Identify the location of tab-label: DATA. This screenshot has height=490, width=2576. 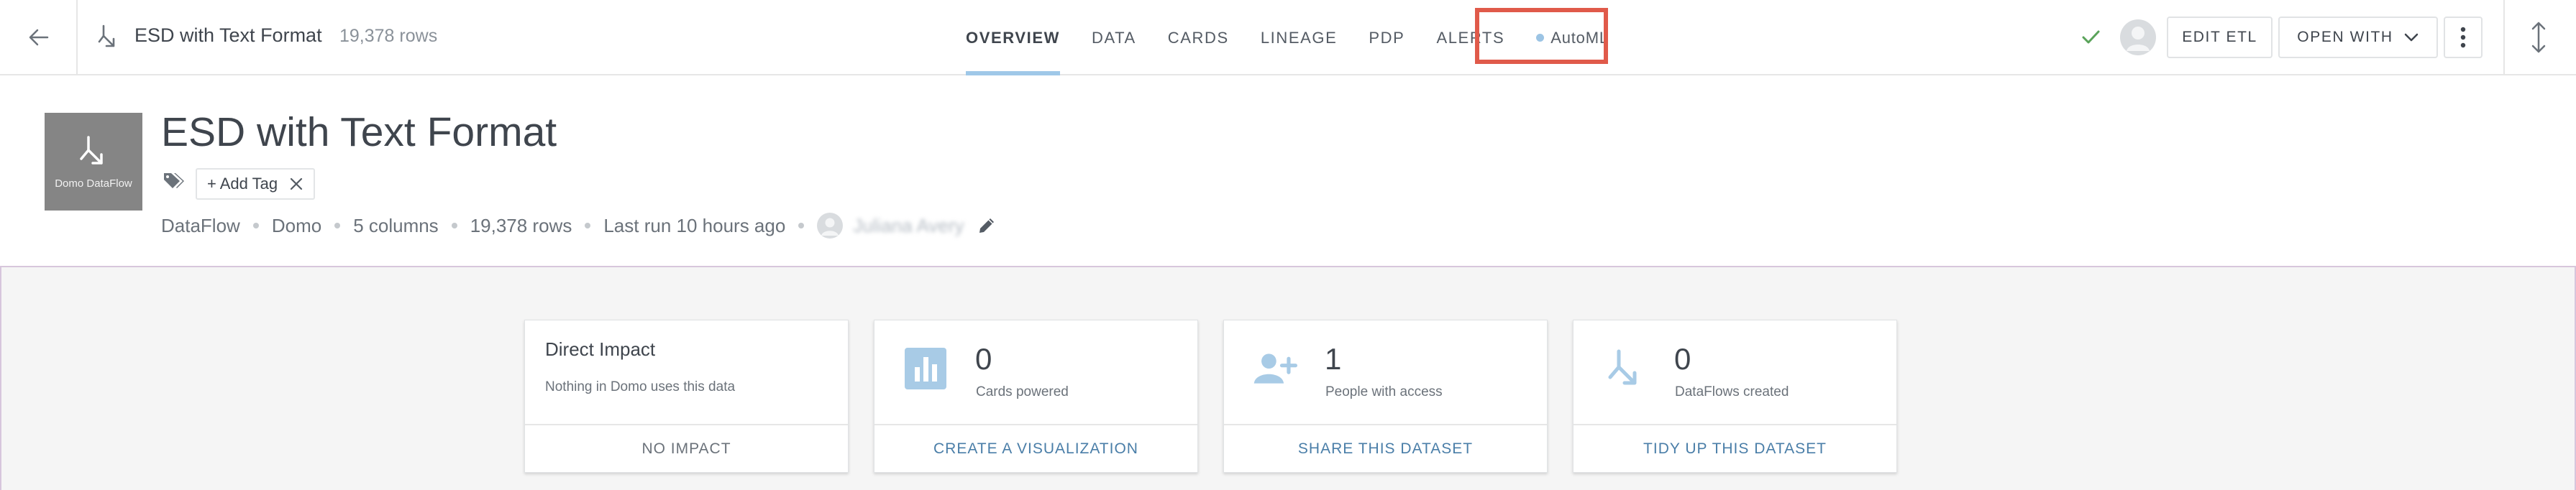
(1113, 37).